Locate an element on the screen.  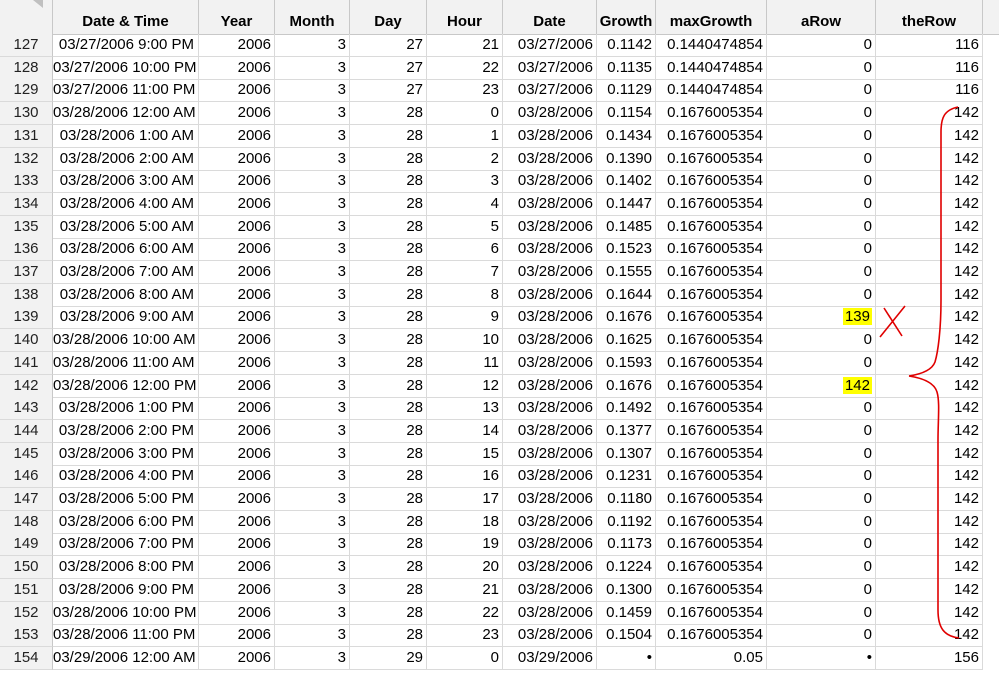
cell-hour: 10 is located at coordinates (465, 341).